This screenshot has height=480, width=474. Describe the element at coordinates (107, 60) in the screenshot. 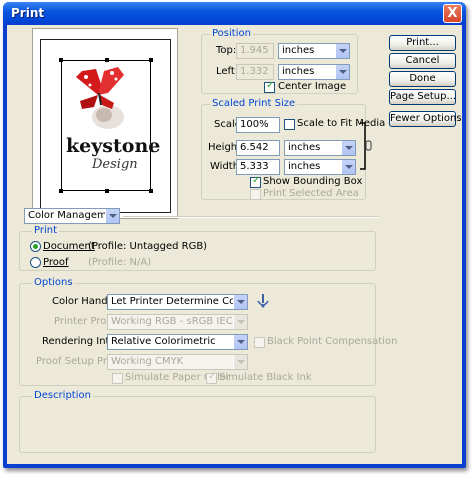

I see `bbox-handle-tm` at that location.